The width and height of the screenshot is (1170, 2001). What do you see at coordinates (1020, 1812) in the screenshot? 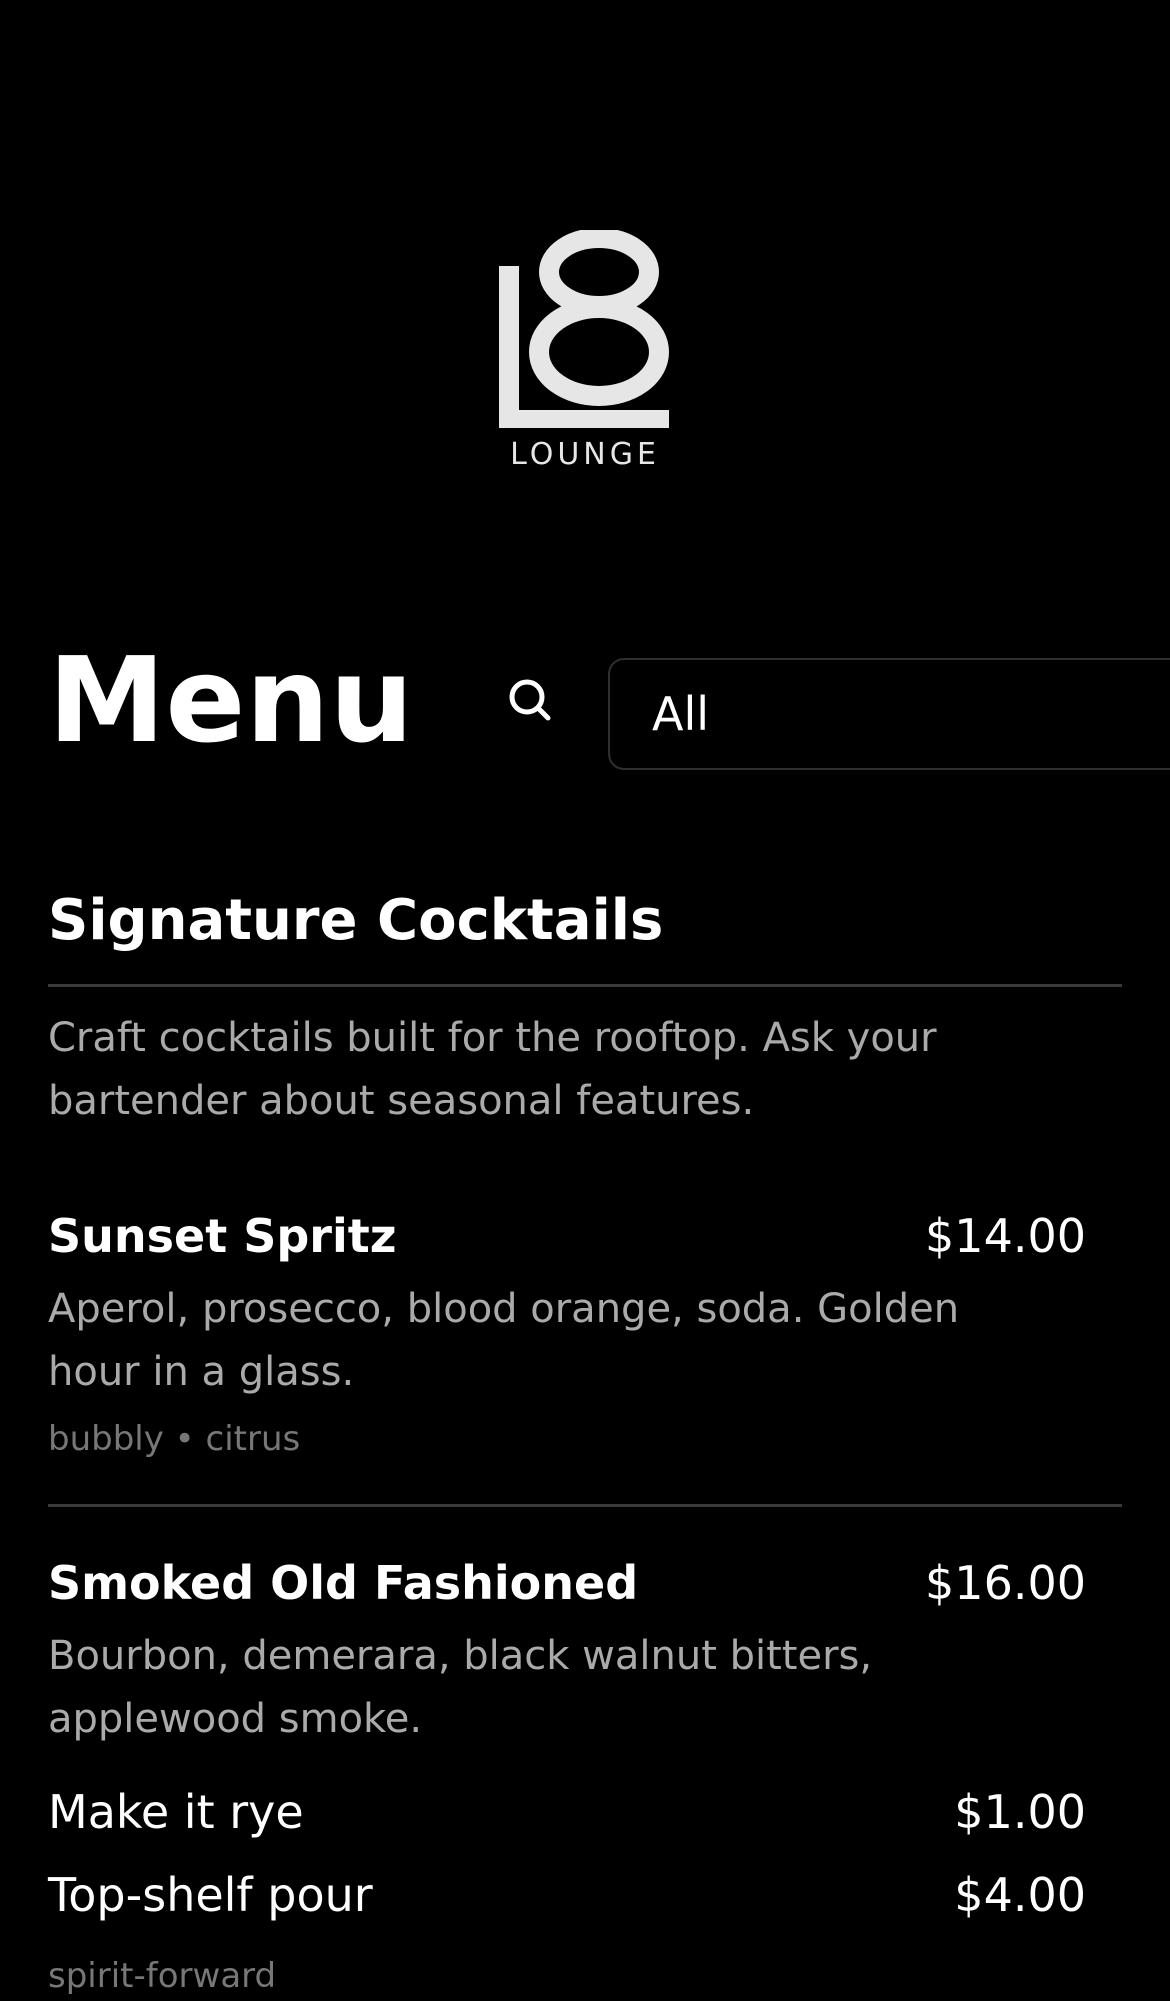
I see `option-price: $1.00` at bounding box center [1020, 1812].